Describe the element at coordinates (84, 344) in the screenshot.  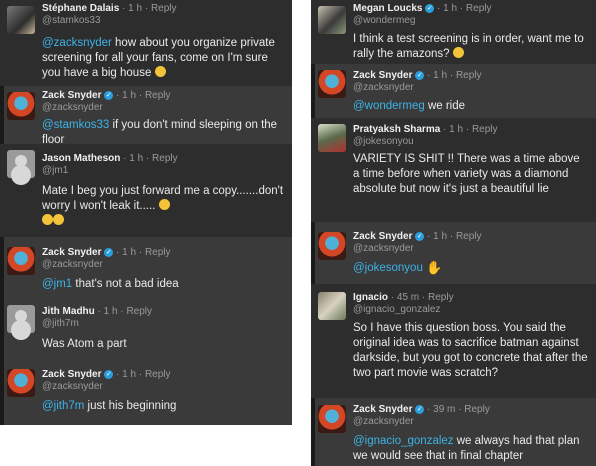
I see `comment-text: Was Atom a part` at that location.